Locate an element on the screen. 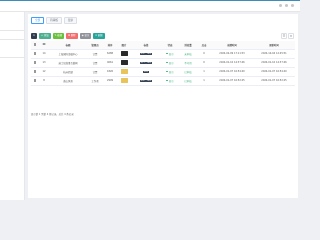 The width and height of the screenshot is (320, 240). cell-weigh: 2999 is located at coordinates (110, 81).